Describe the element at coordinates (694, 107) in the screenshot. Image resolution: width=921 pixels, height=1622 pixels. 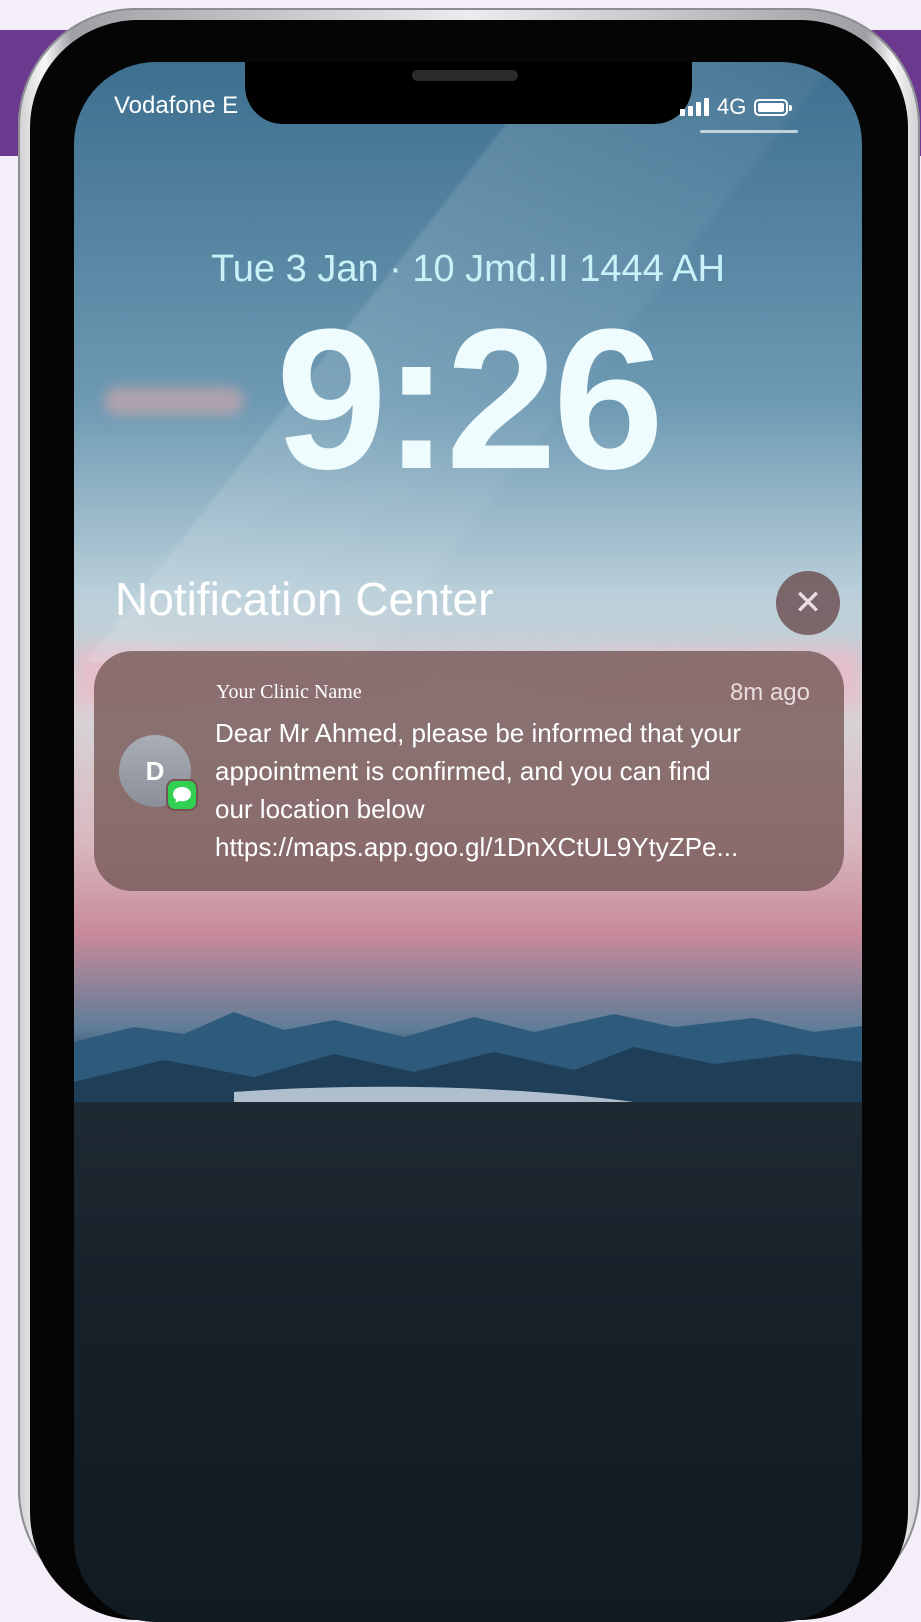
I see `signal-icon` at that location.